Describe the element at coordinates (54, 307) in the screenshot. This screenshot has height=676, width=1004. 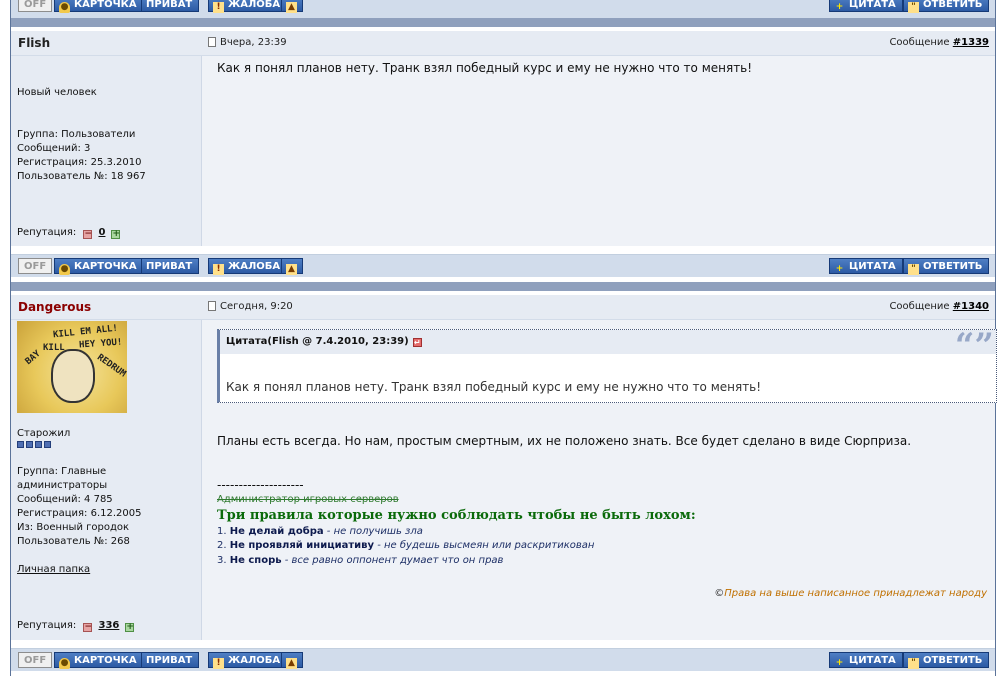
I see `author-name: Dangerous` at that location.